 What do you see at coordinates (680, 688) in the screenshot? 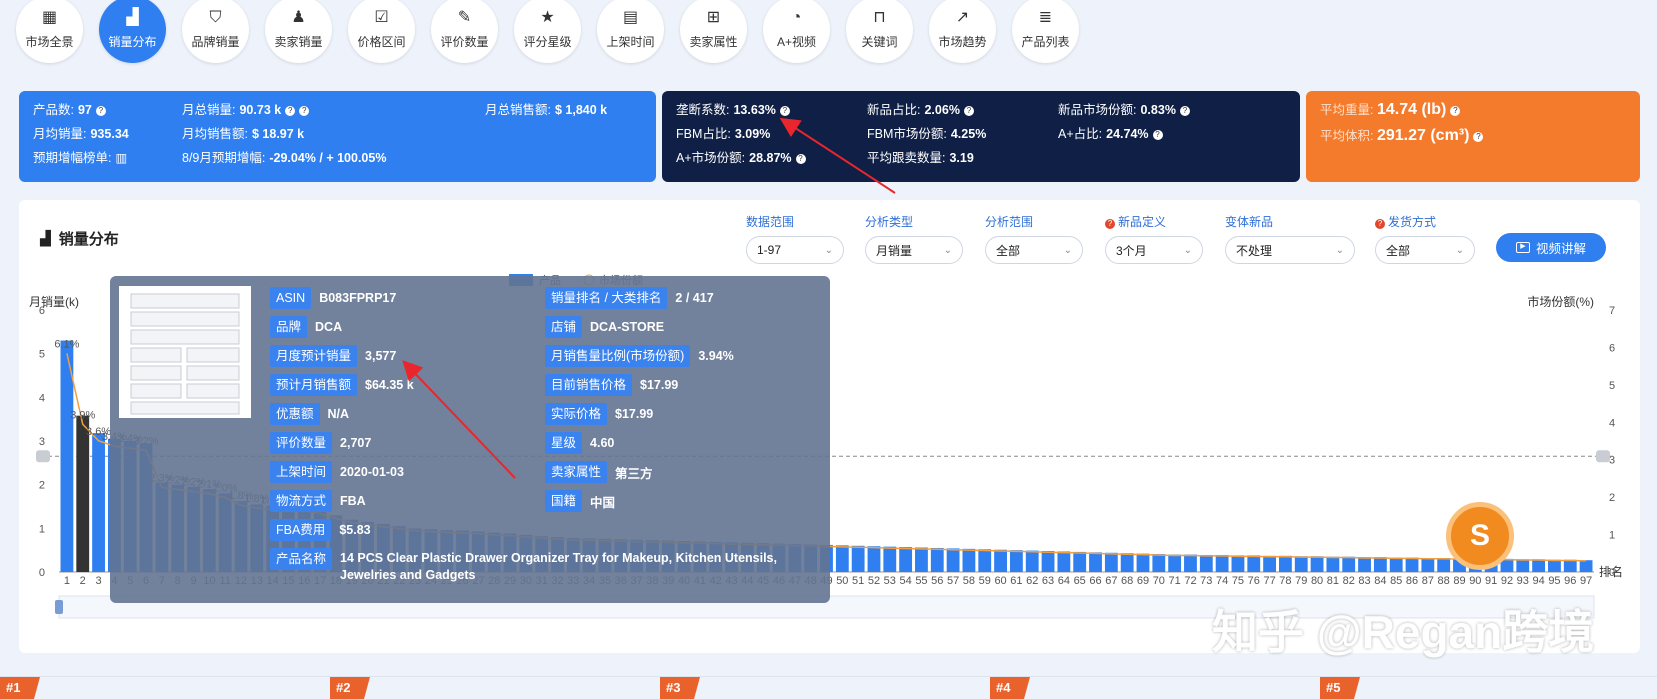
I see `rank-badge: #3` at bounding box center [680, 688].